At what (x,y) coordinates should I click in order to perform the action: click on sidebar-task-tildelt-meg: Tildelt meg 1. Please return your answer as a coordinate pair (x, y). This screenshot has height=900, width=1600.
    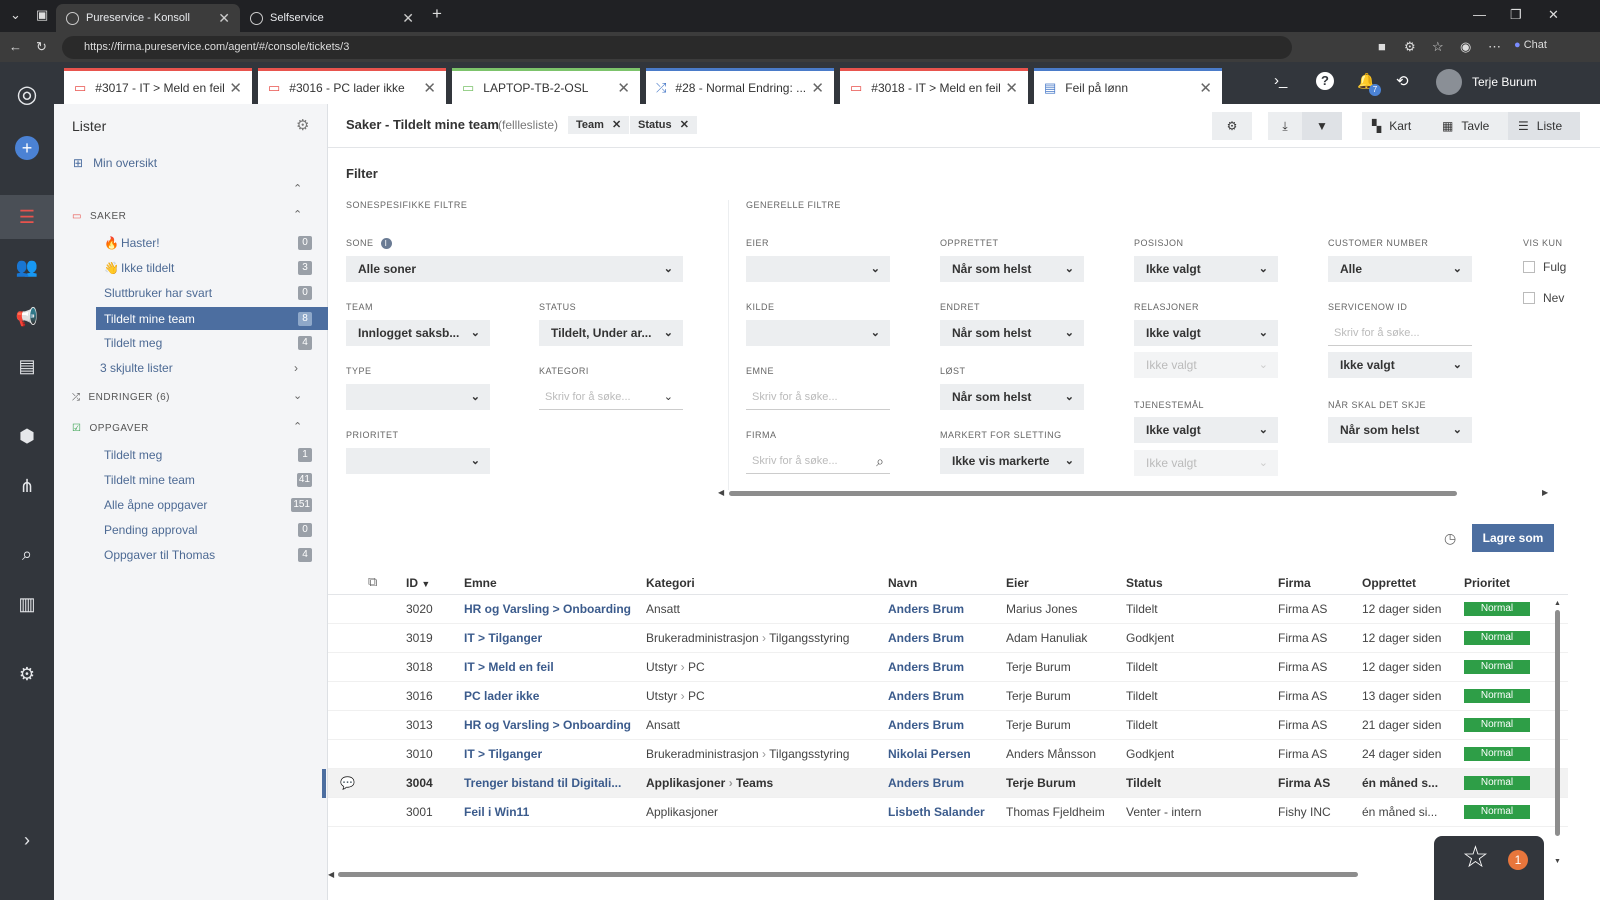
    Looking at the image, I should click on (191, 455).